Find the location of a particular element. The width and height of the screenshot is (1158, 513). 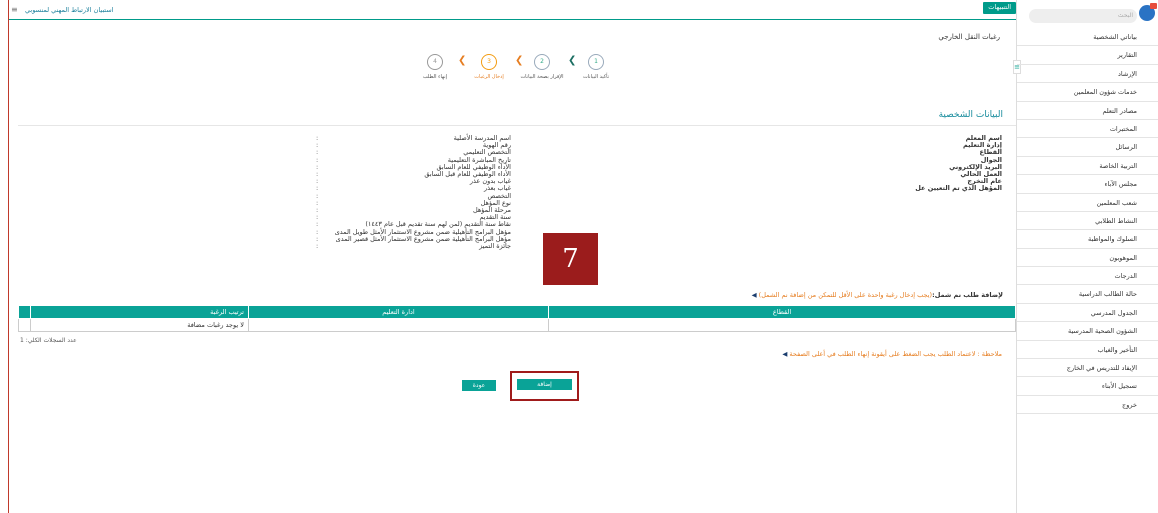

notifications-button: التنبيهات is located at coordinates (999, 8).